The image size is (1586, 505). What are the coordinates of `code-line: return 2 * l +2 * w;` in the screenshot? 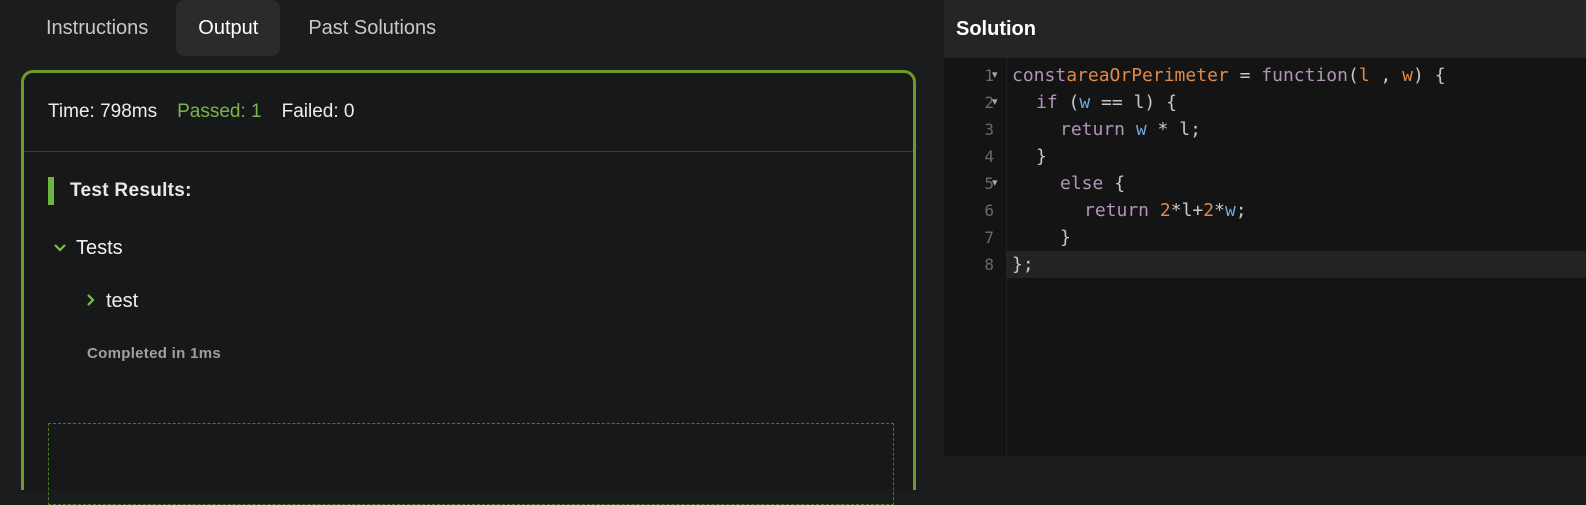 It's located at (1296, 210).